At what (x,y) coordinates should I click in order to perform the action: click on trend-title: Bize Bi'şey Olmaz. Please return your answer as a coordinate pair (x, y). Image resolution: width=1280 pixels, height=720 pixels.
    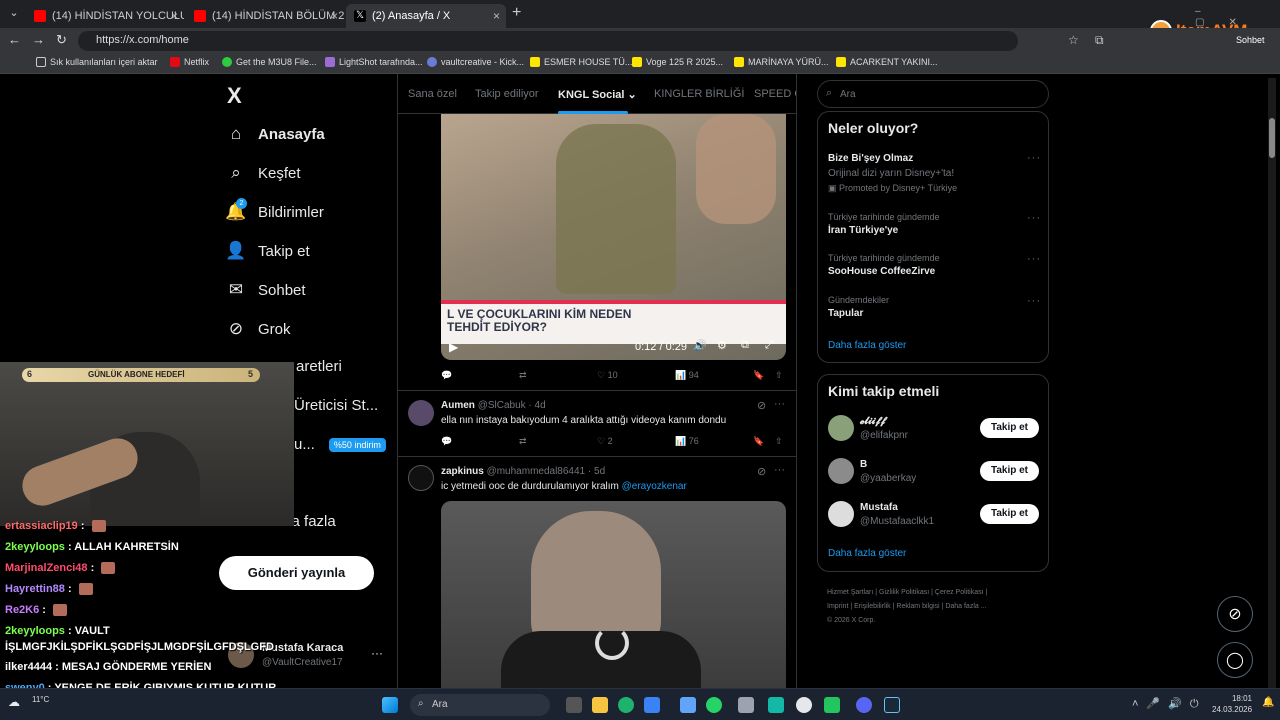
    Looking at the image, I should click on (870, 158).